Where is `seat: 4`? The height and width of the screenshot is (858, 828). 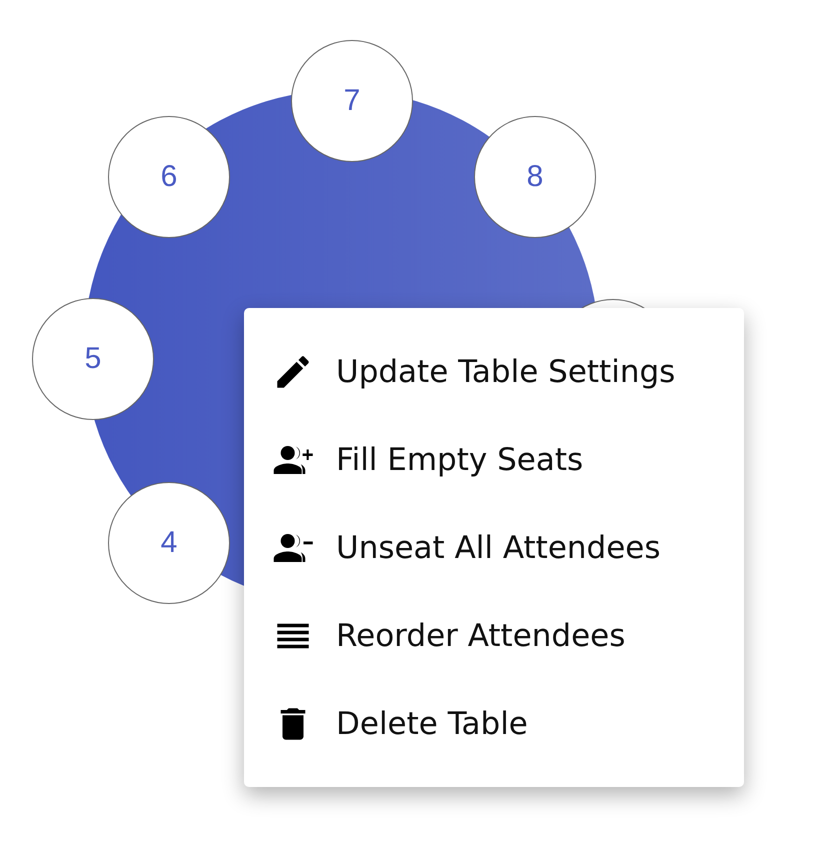
seat: 4 is located at coordinates (169, 543).